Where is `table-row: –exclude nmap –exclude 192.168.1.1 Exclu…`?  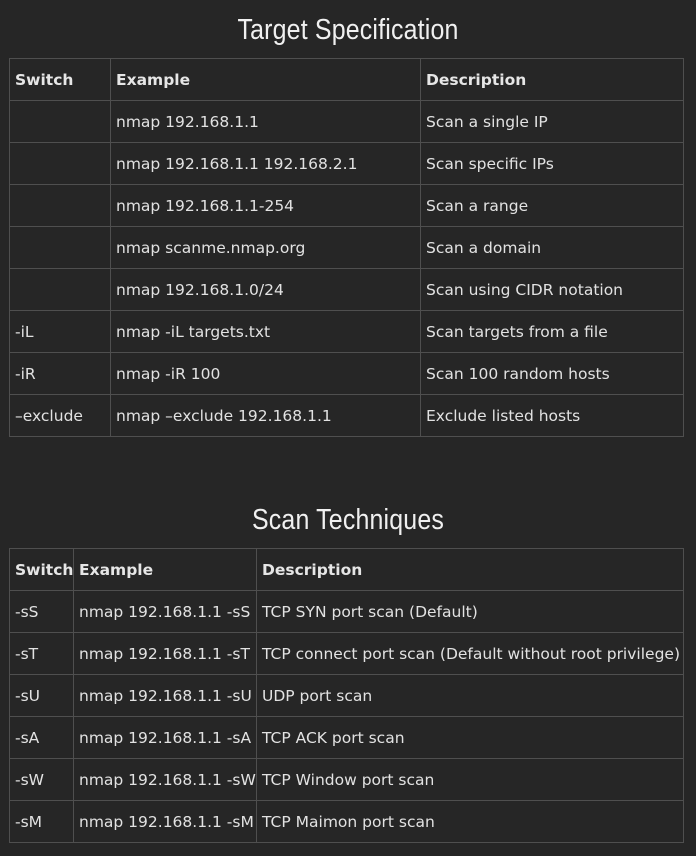
table-row: –exclude nmap –exclude 192.168.1.1 Exclu… is located at coordinates (346, 415).